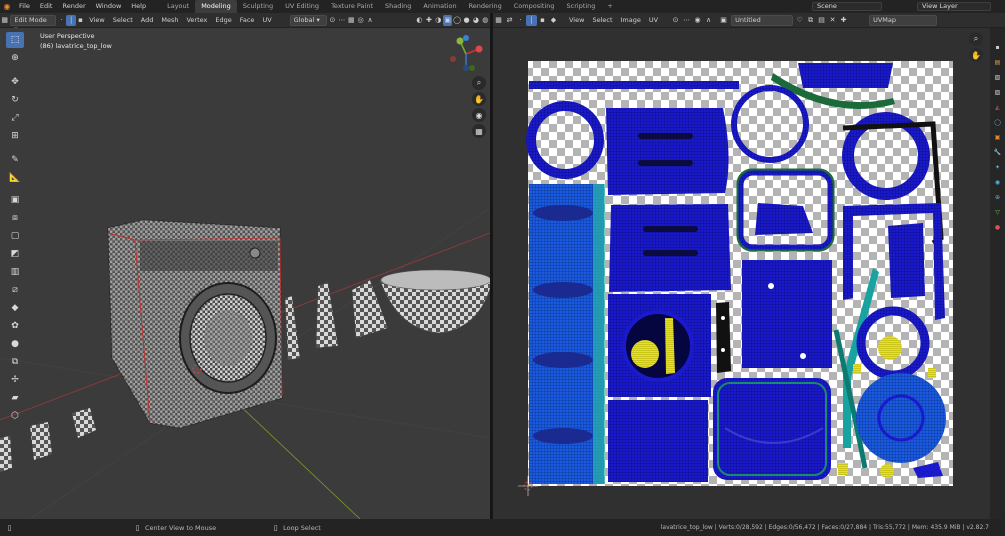  I want to click on rotate-tool-icon: ↻, so click(15, 100).